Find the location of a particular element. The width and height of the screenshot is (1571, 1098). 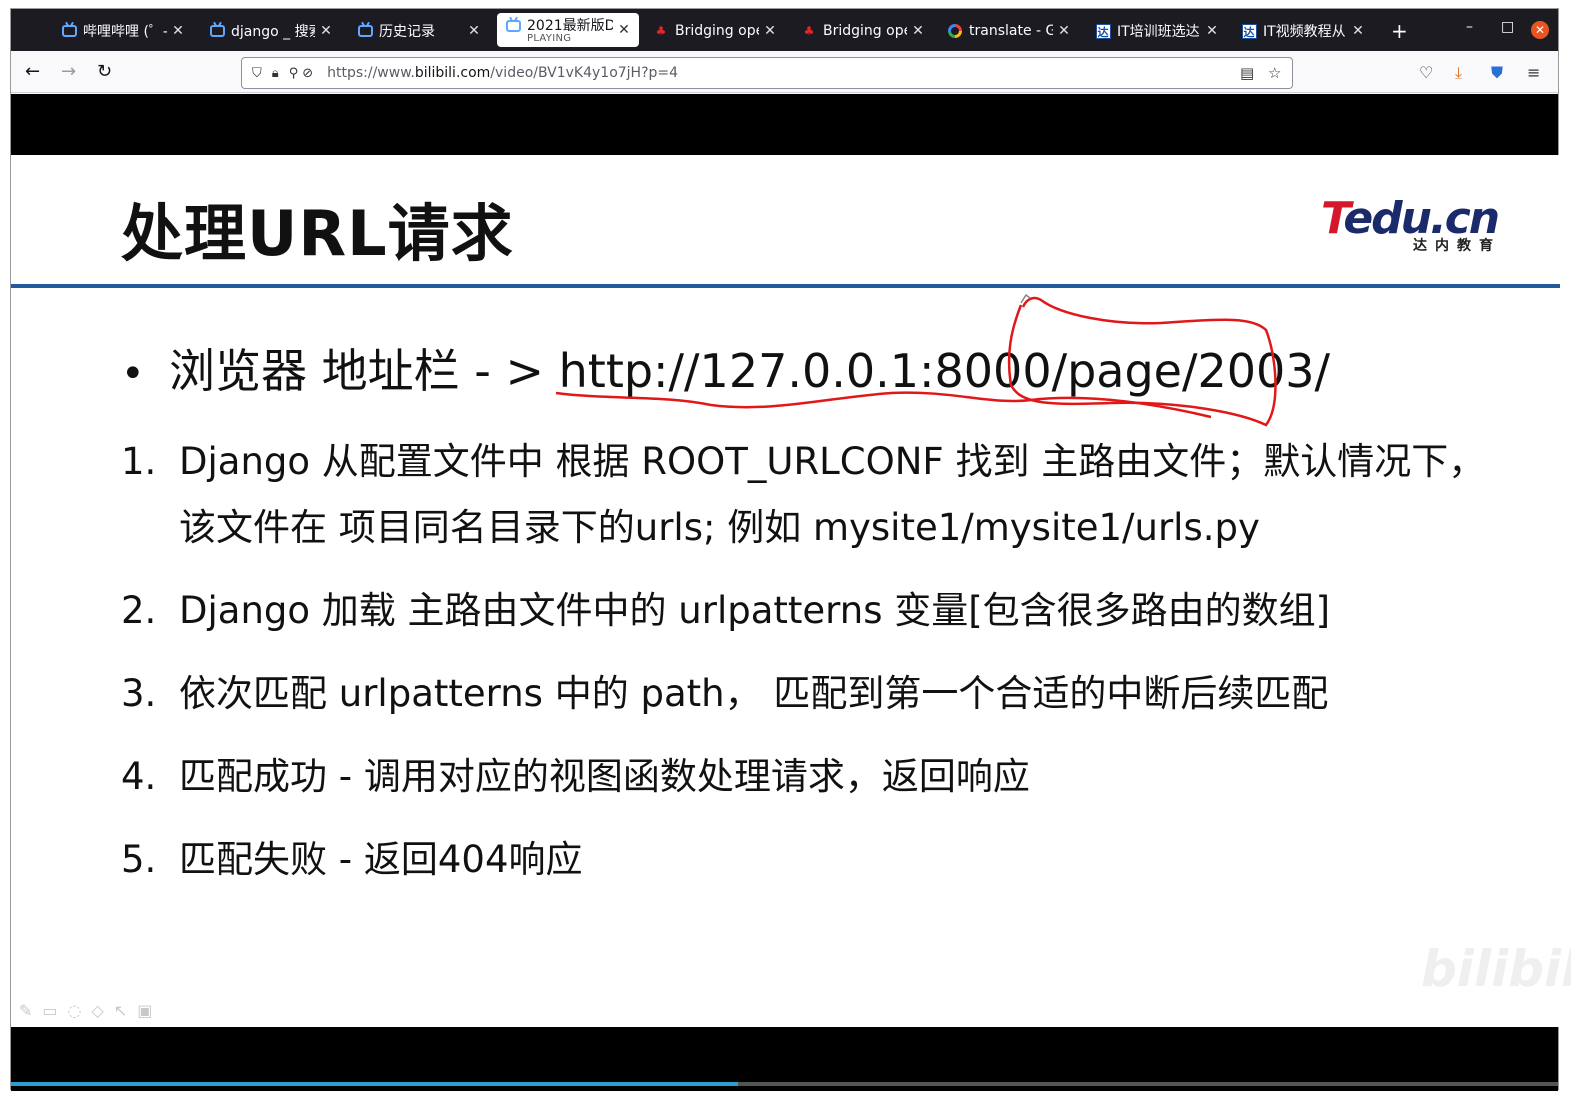

eraser-icon: ▭ is located at coordinates (49, 1010).